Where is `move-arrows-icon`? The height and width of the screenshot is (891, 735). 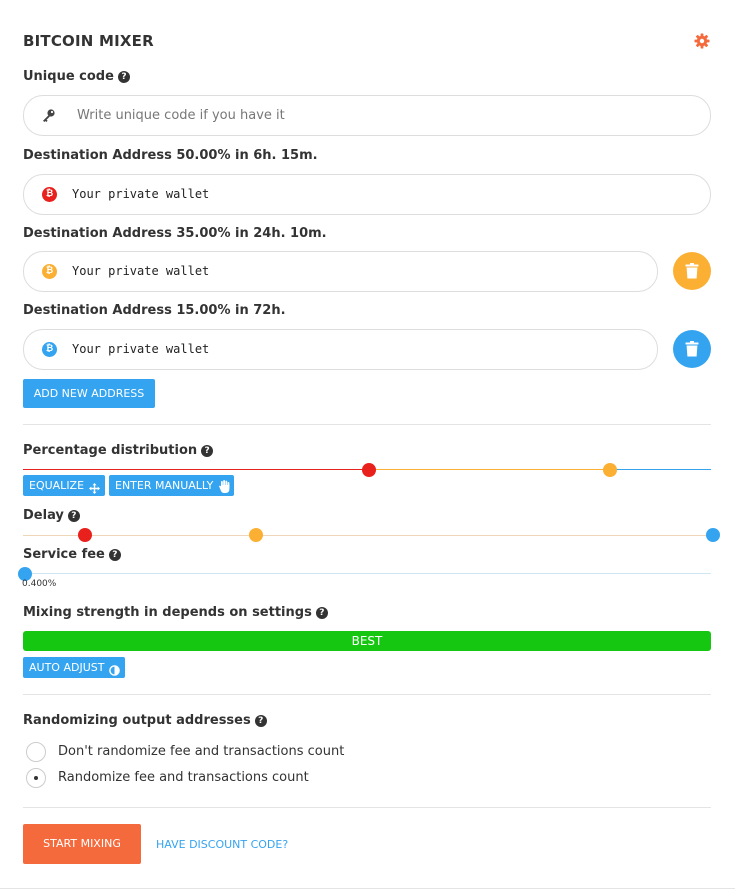 move-arrows-icon is located at coordinates (94, 490).